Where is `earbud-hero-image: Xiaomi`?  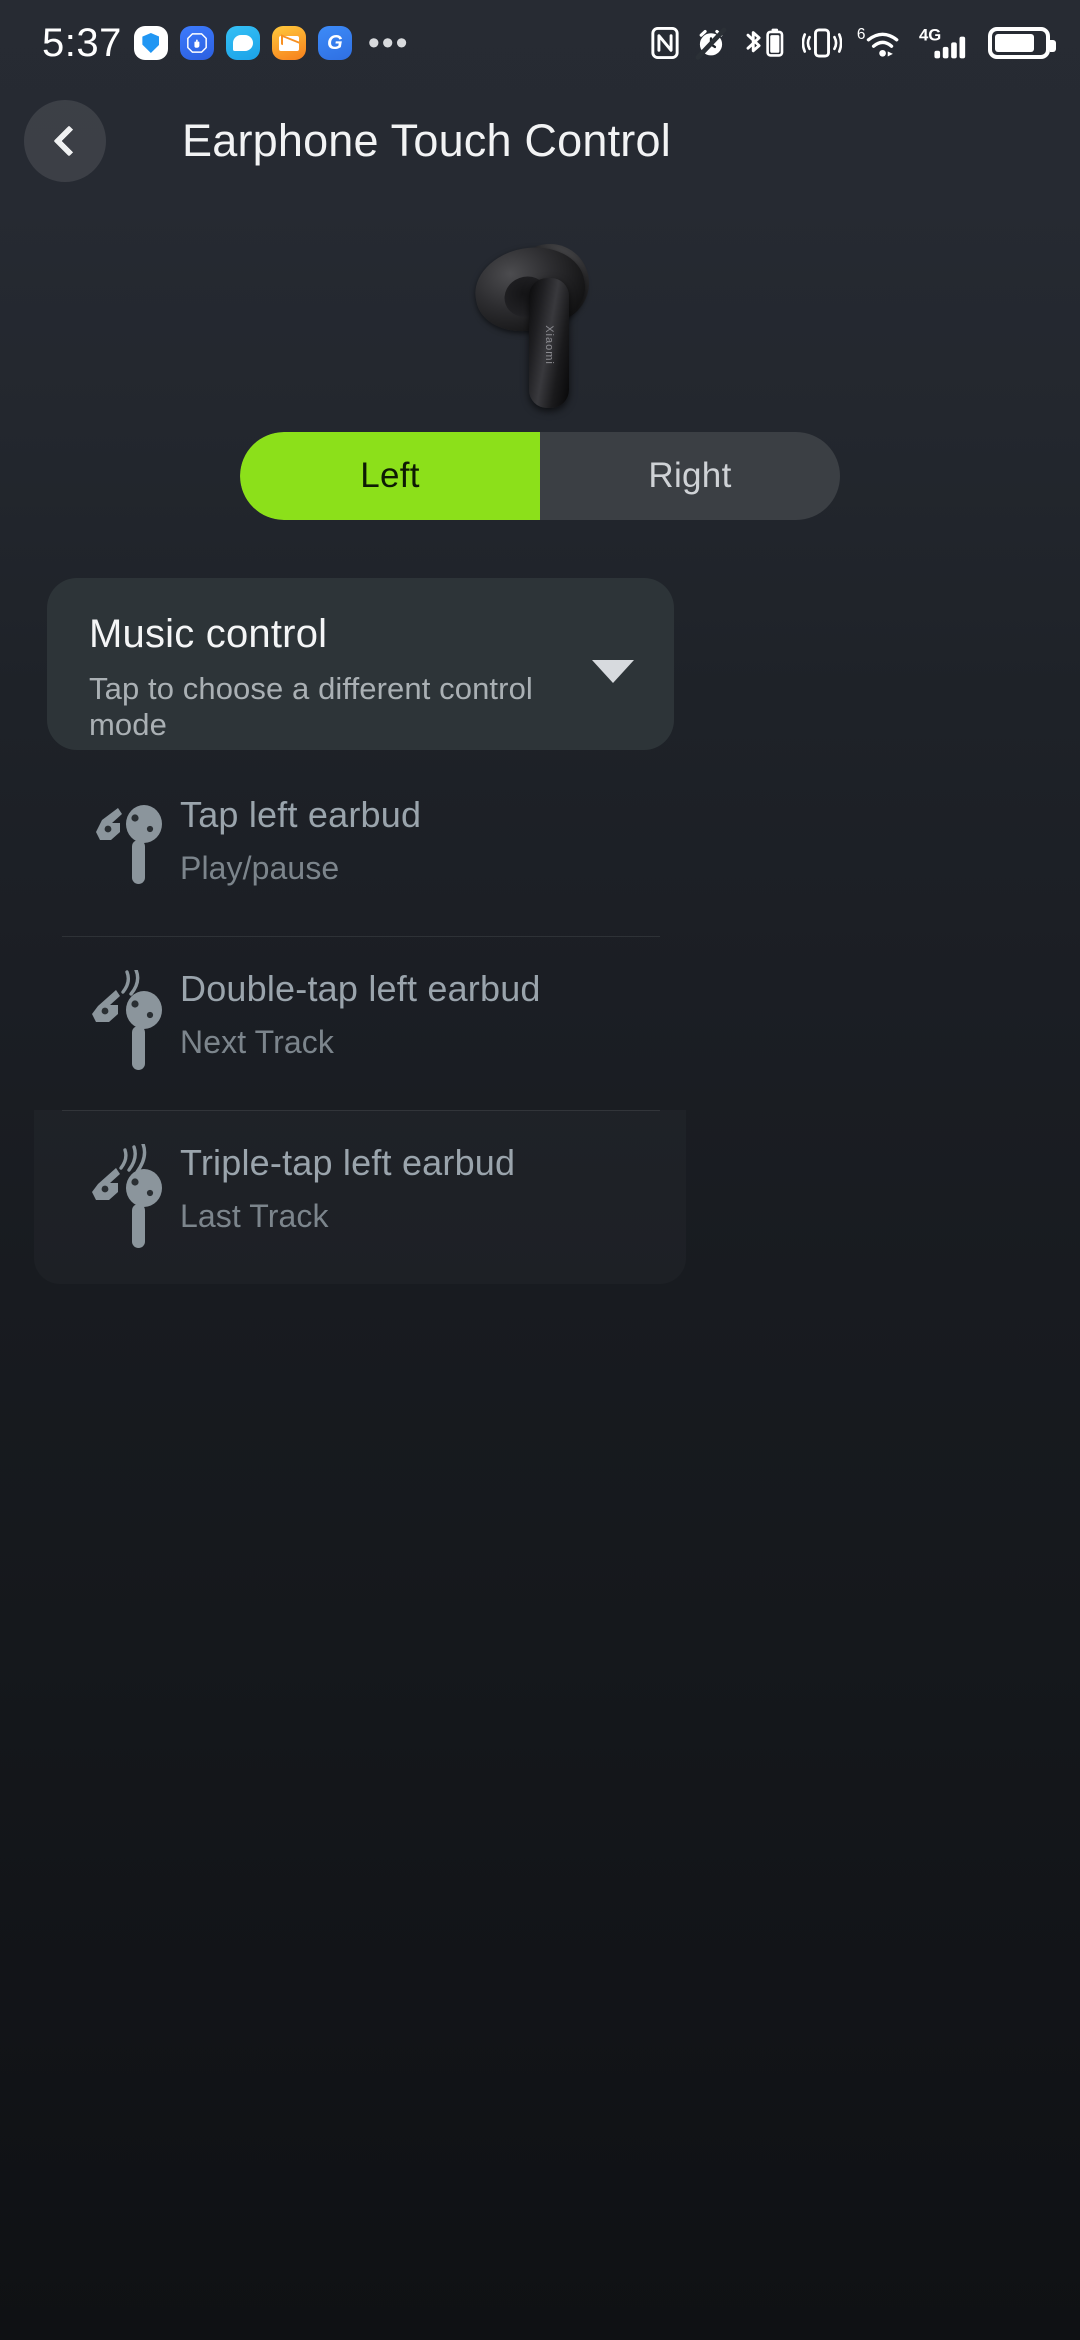 earbud-hero-image: Xiaomi is located at coordinates (540, 325).